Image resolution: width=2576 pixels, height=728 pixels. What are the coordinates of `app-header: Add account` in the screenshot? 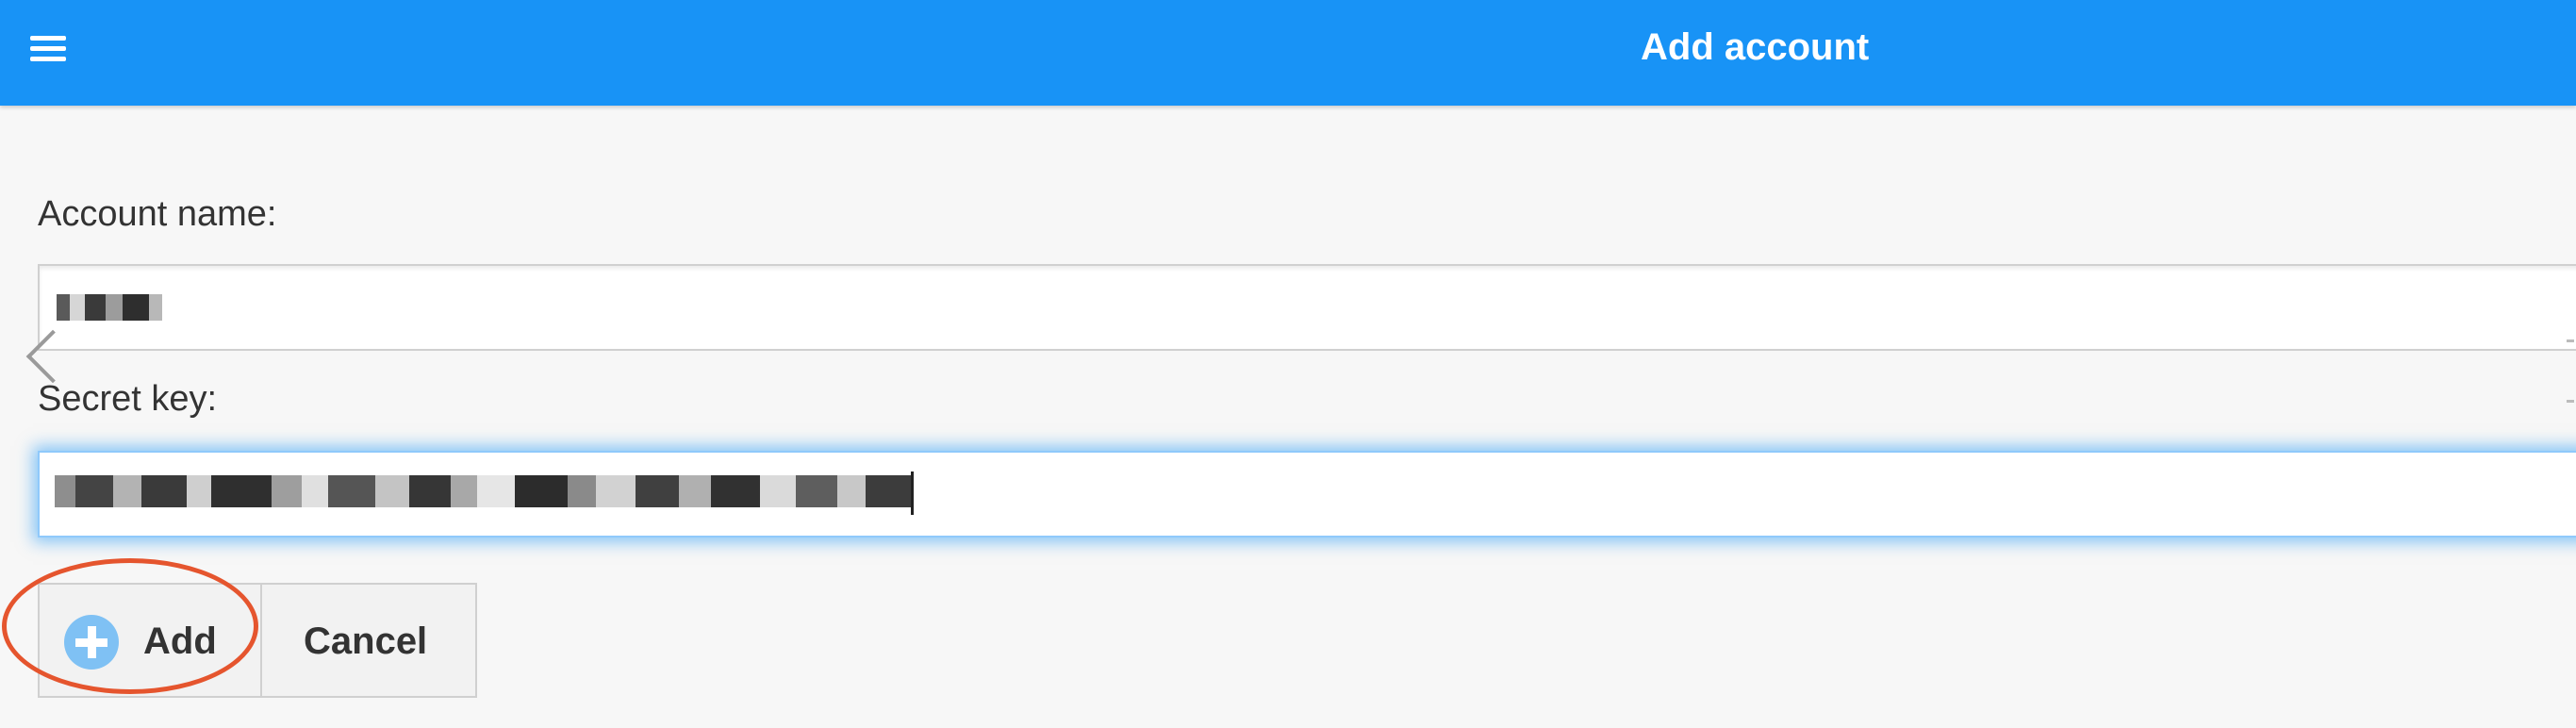 It's located at (1288, 53).